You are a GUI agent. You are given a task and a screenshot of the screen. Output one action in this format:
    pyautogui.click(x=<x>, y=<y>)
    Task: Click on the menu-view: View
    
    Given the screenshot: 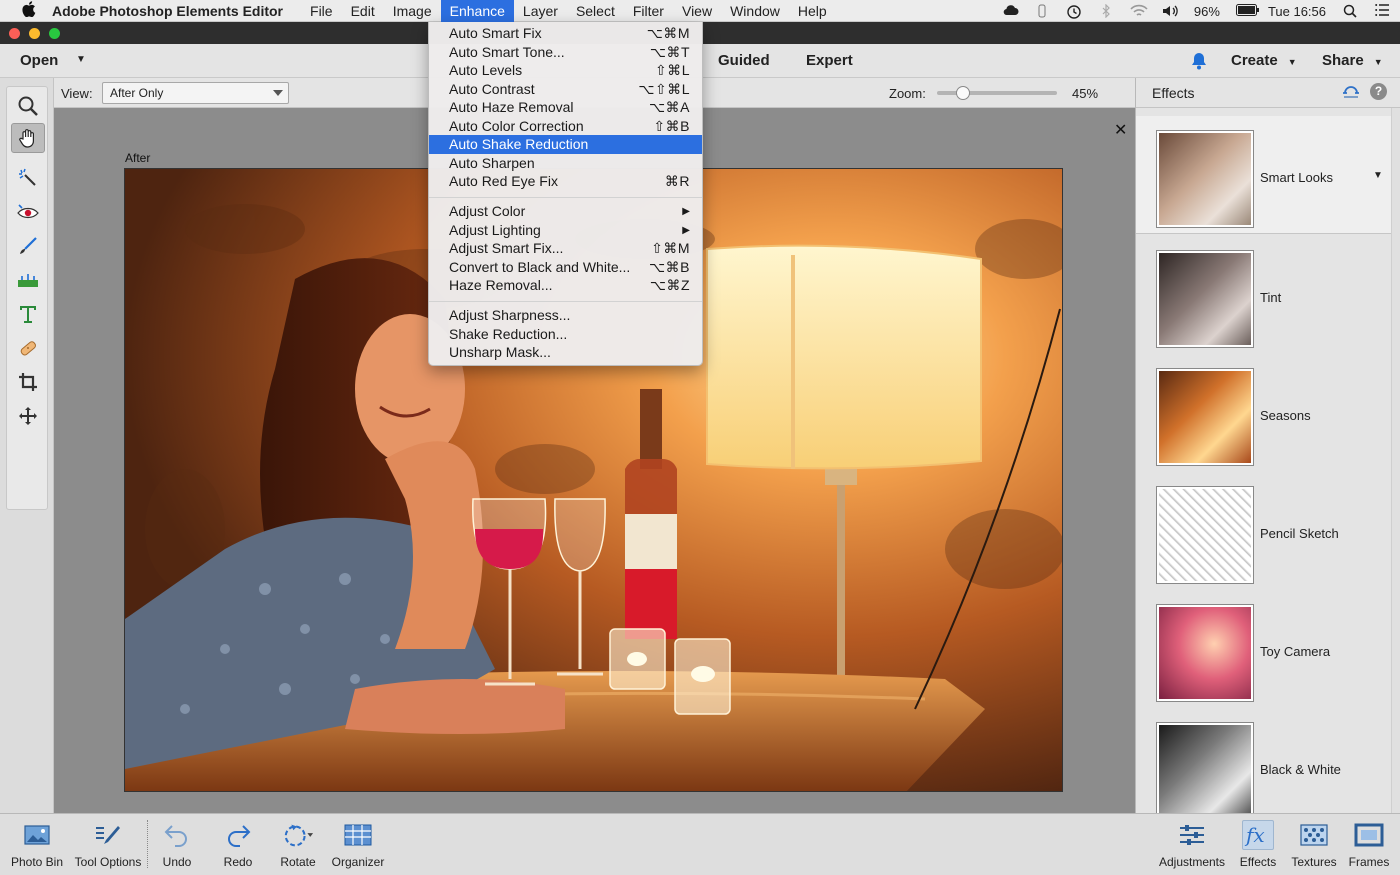 What is the action you would take?
    pyautogui.click(x=697, y=11)
    